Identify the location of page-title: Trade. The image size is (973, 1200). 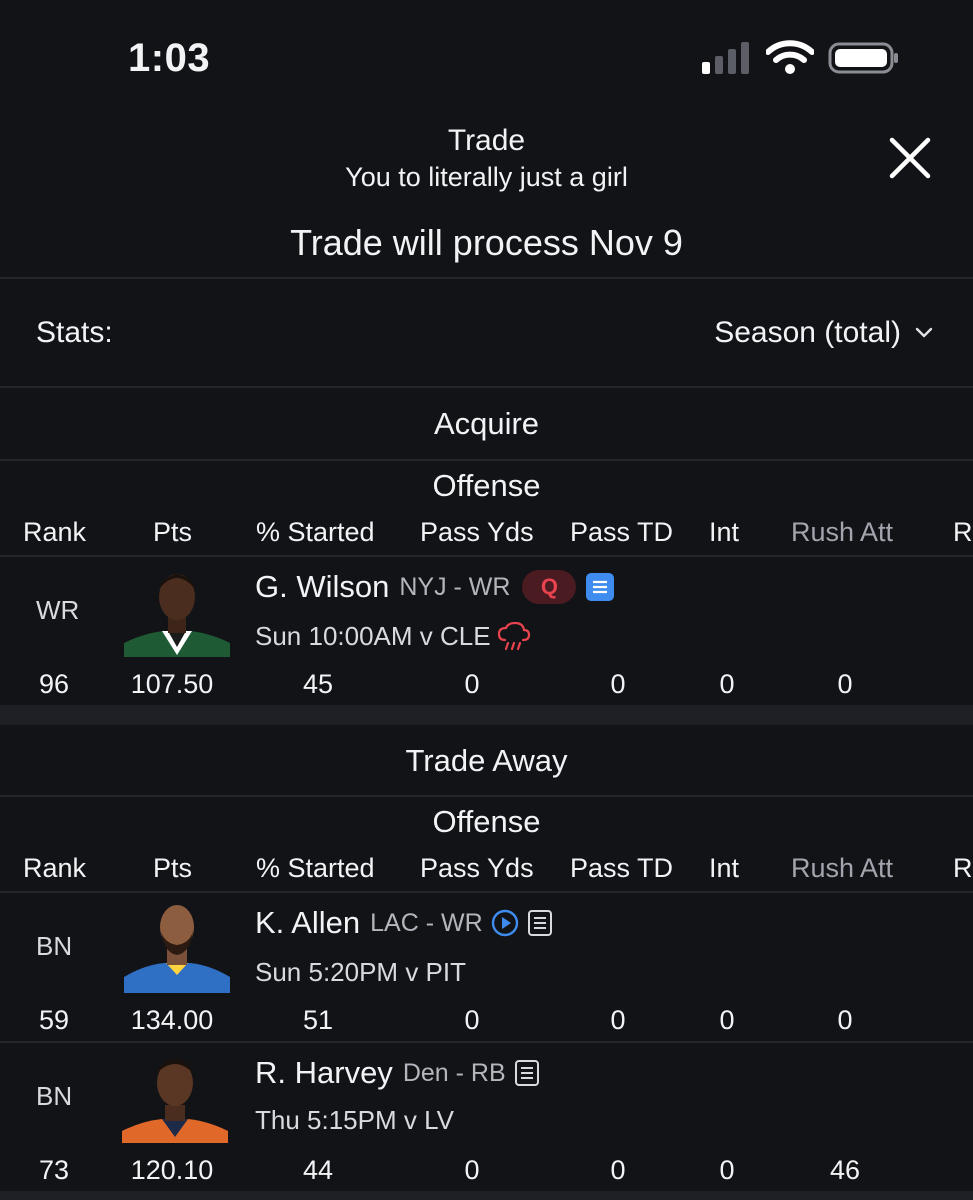
(486, 140).